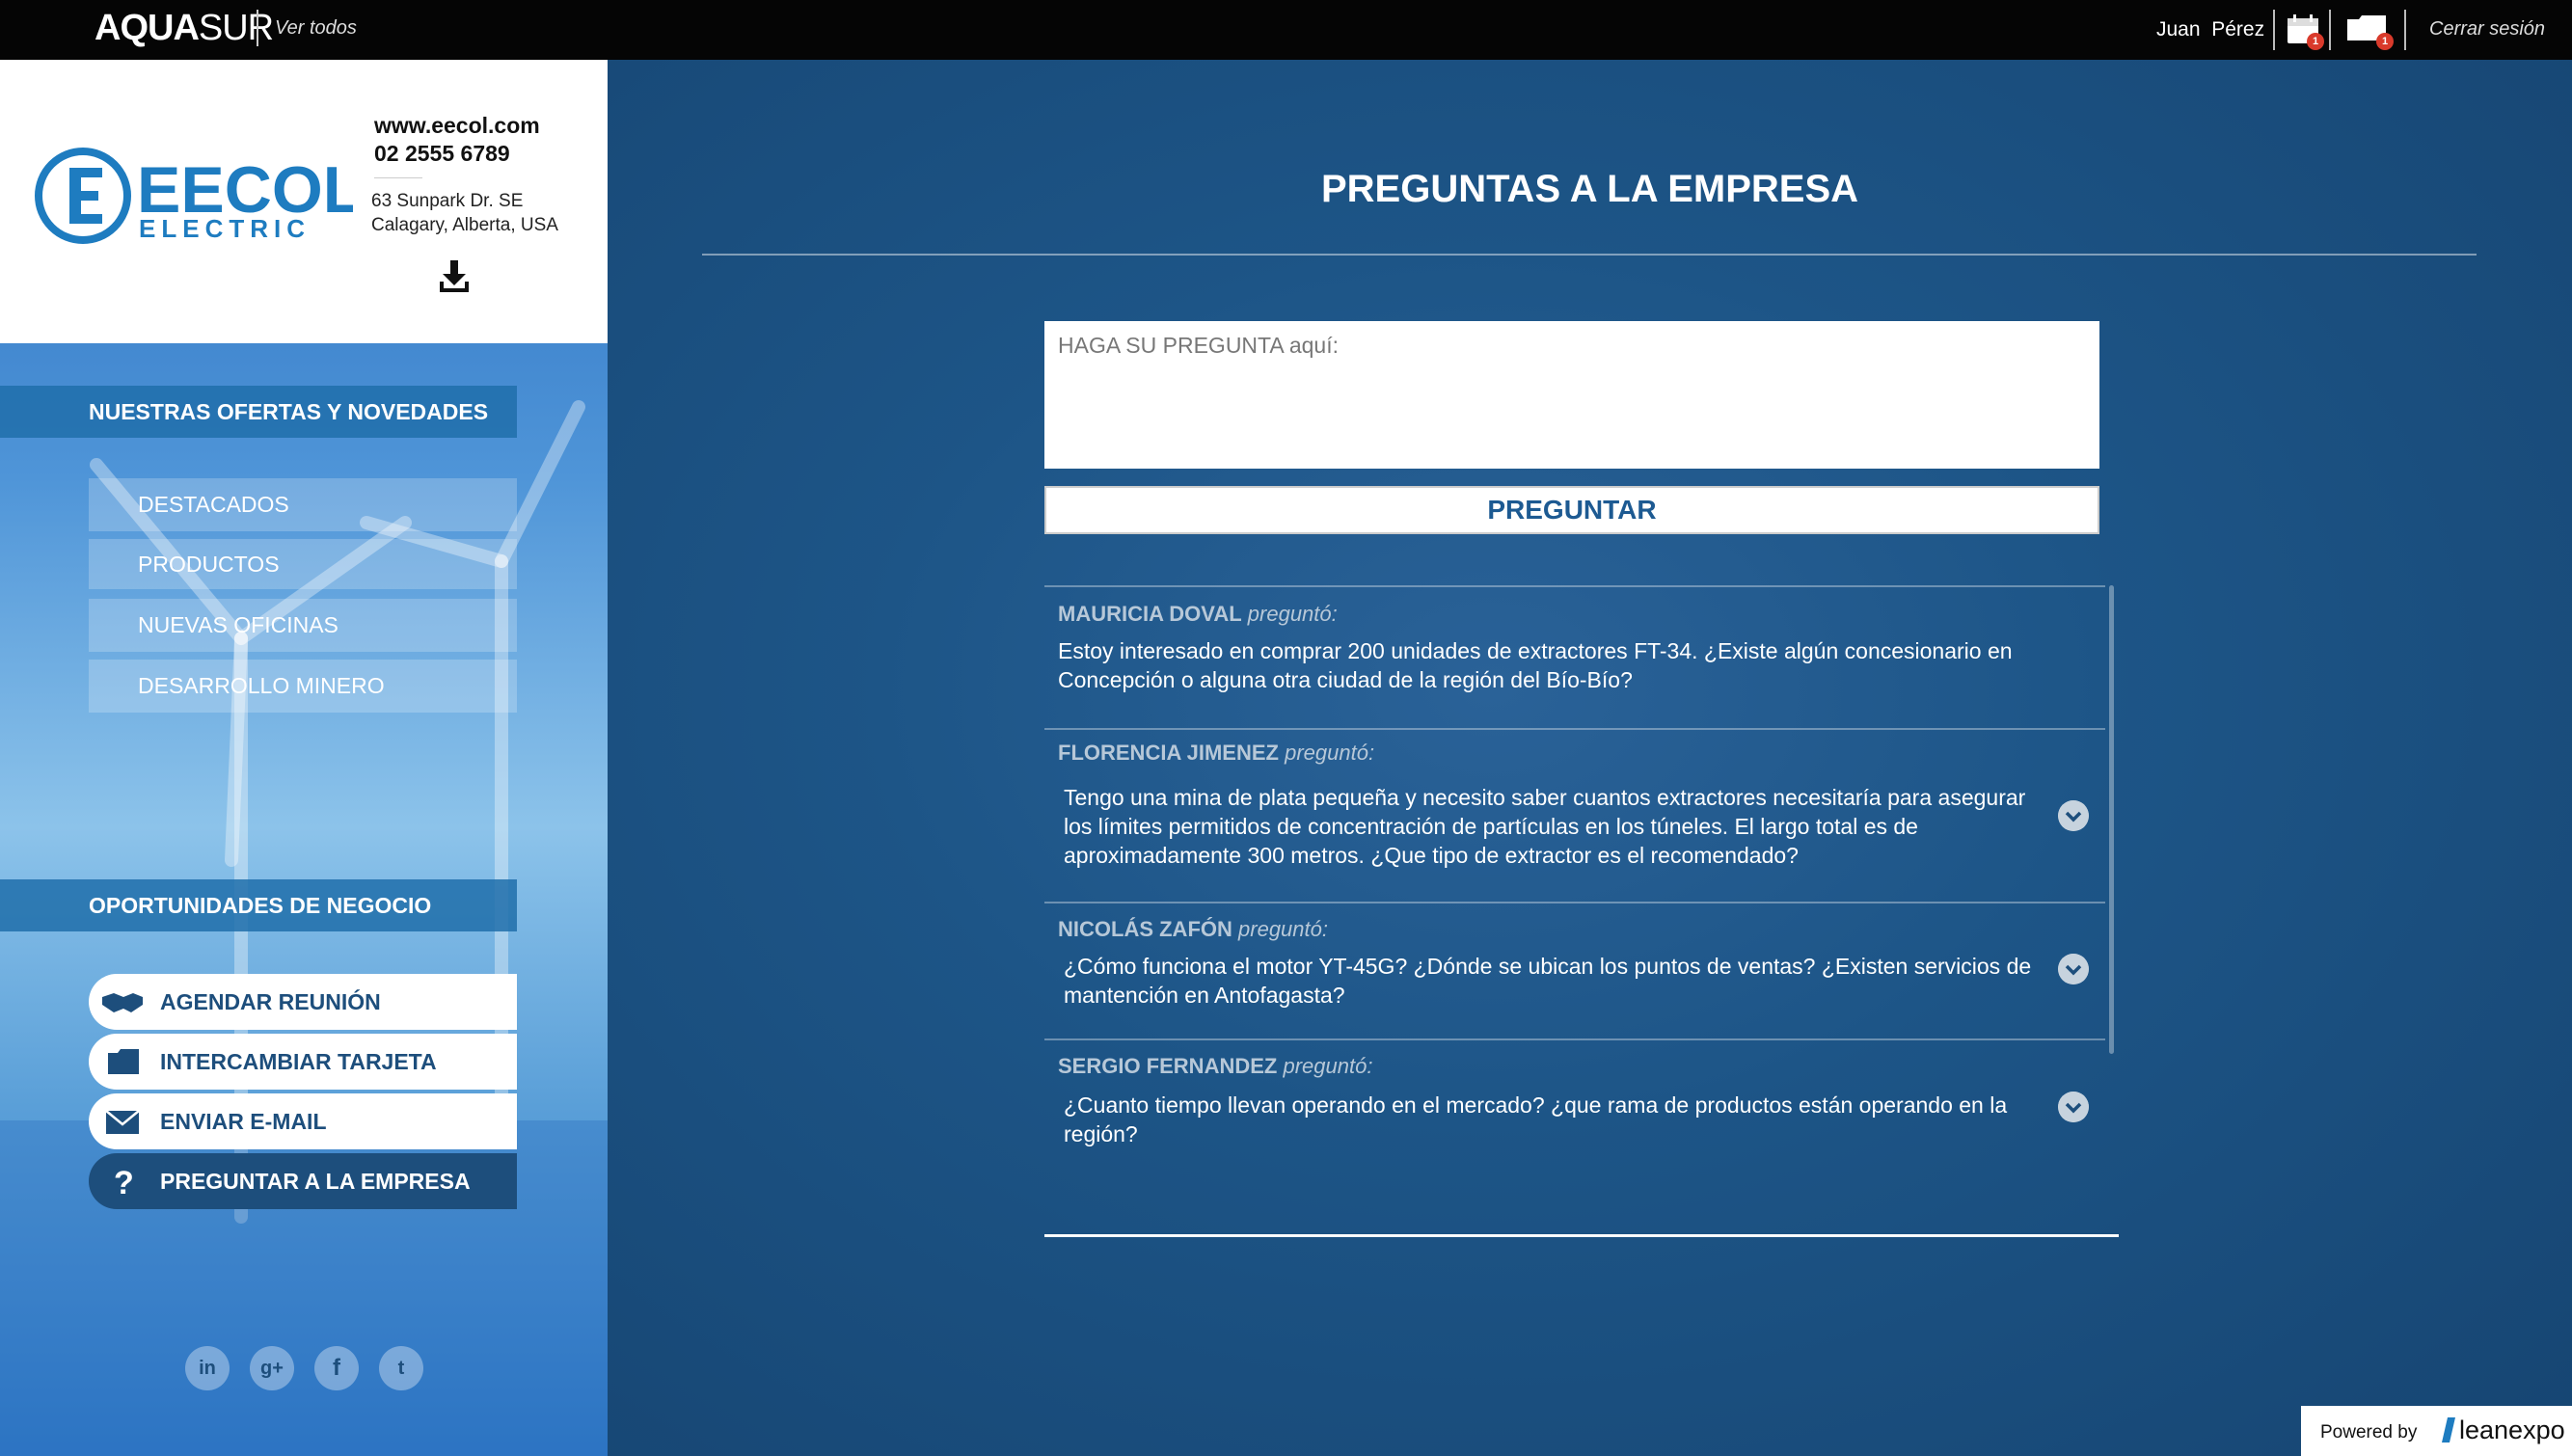 Image resolution: width=2572 pixels, height=1456 pixels. What do you see at coordinates (2369, 1432) in the screenshot?
I see `powered-by-label: Powered by` at bounding box center [2369, 1432].